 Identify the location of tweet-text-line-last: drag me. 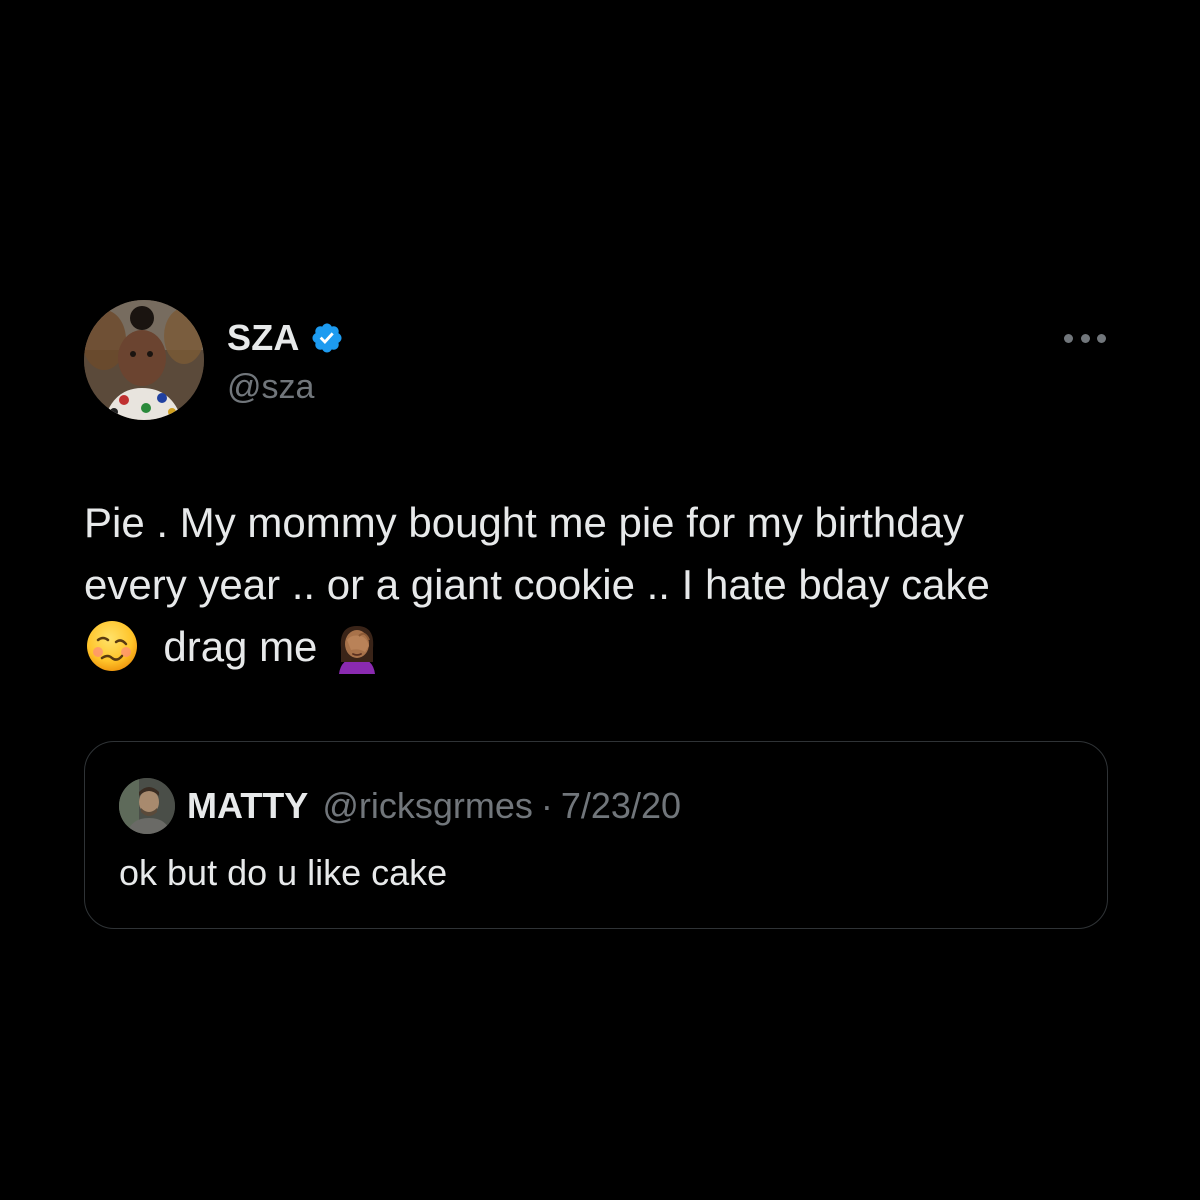
(589, 647).